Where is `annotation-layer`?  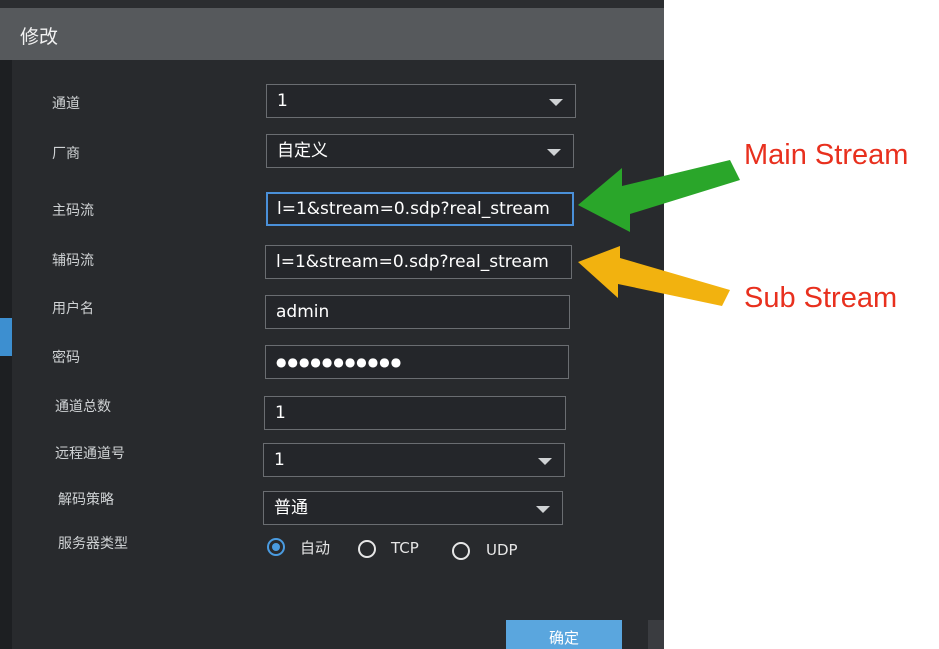 annotation-layer is located at coordinates (659, 233).